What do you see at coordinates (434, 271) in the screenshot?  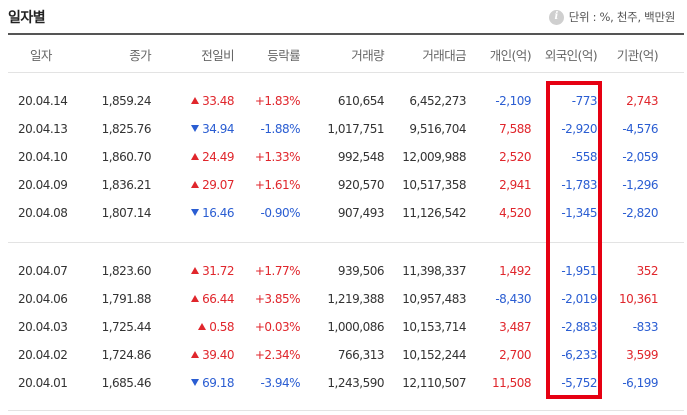 I see `cell-amount: 11,398,337` at bounding box center [434, 271].